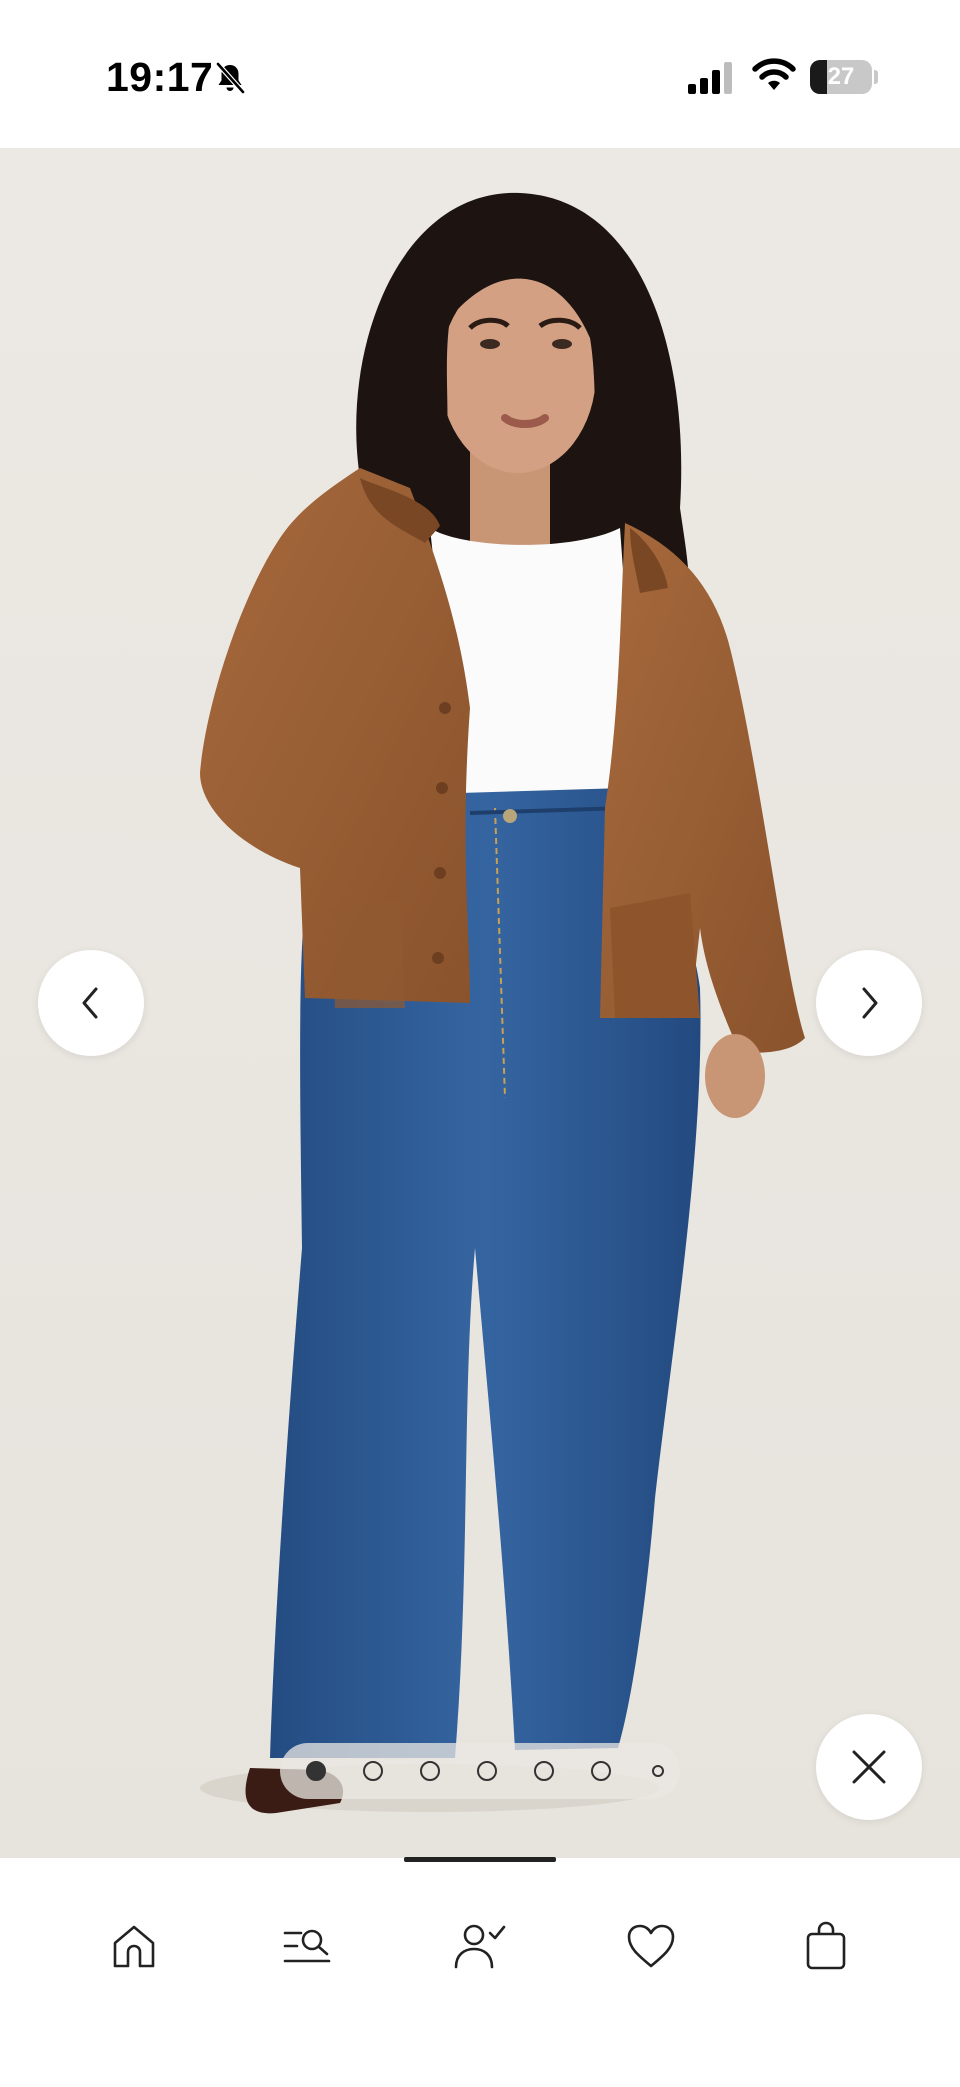 Image resolution: width=960 pixels, height=2087 pixels. I want to click on tab-account, so click(480, 1946).